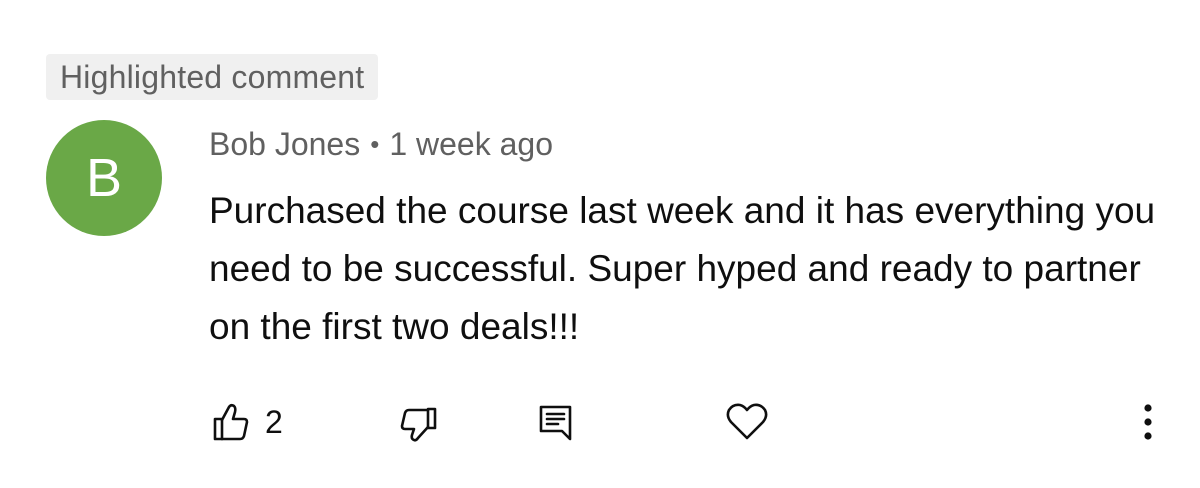 Image resolution: width=1200 pixels, height=488 pixels. I want to click on more-actions-button, so click(1148, 422).